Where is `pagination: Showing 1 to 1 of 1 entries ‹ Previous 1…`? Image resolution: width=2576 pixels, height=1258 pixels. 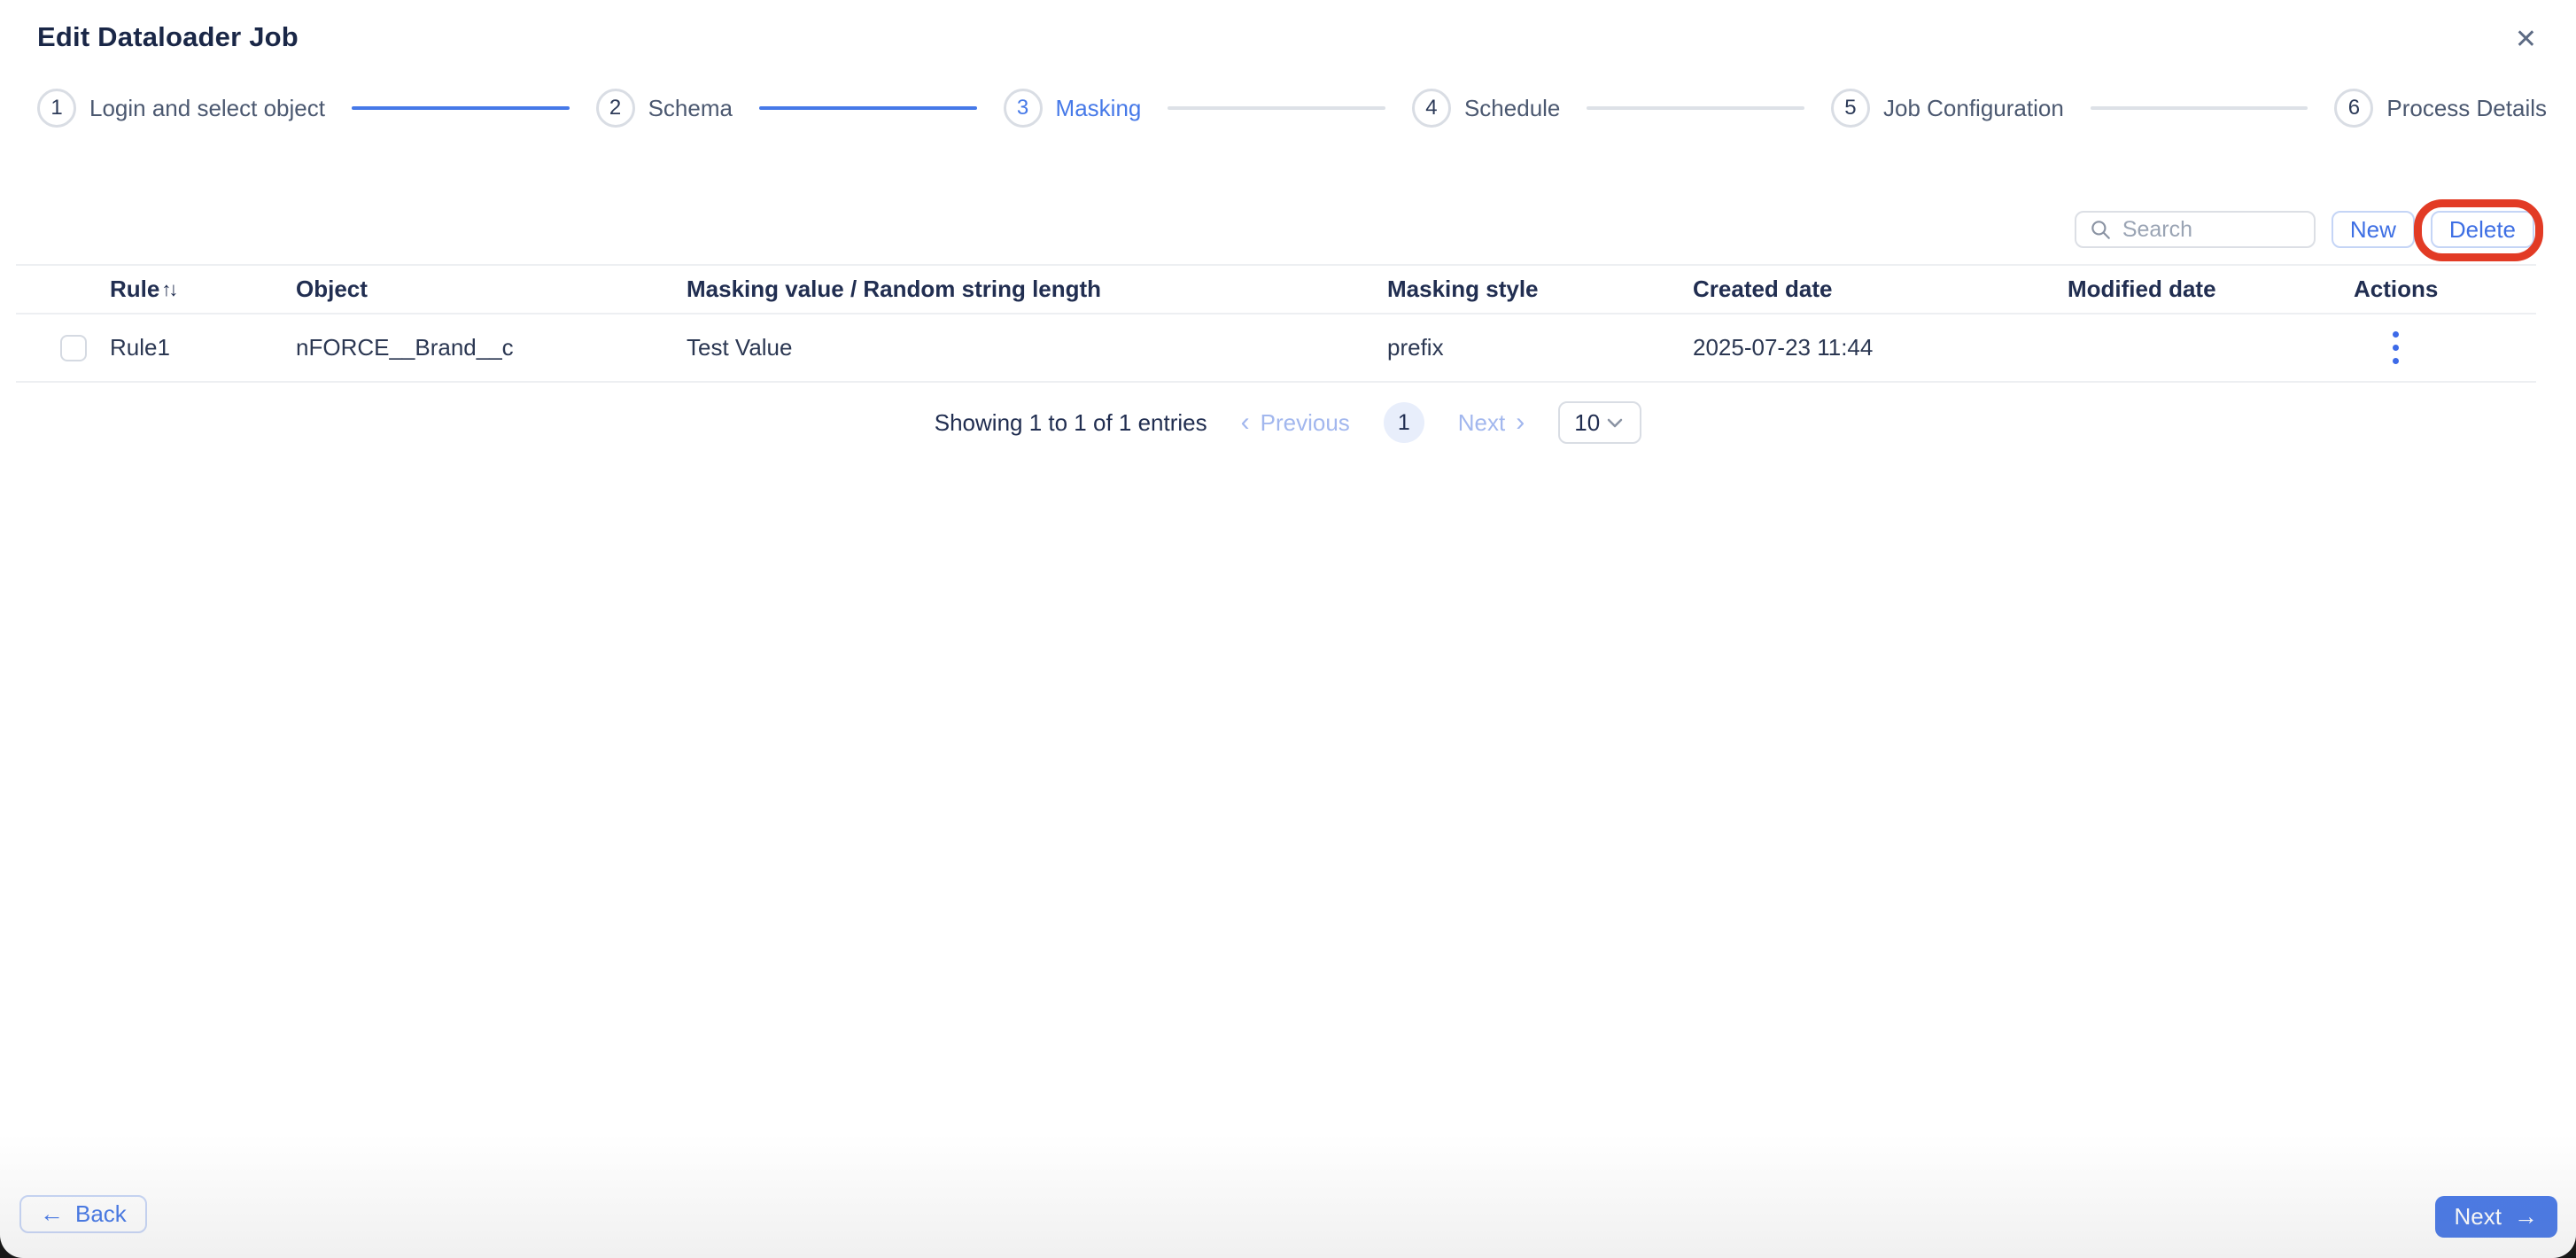 pagination: Showing 1 to 1 of 1 entries ‹ Previous 1… is located at coordinates (1288, 422).